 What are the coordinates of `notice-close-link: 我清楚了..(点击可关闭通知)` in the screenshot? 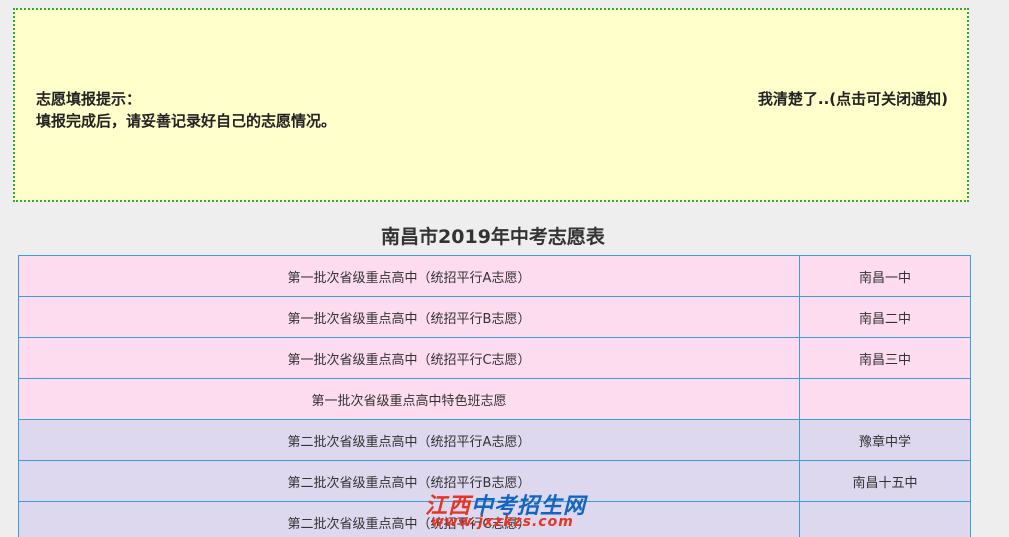 It's located at (853, 98).